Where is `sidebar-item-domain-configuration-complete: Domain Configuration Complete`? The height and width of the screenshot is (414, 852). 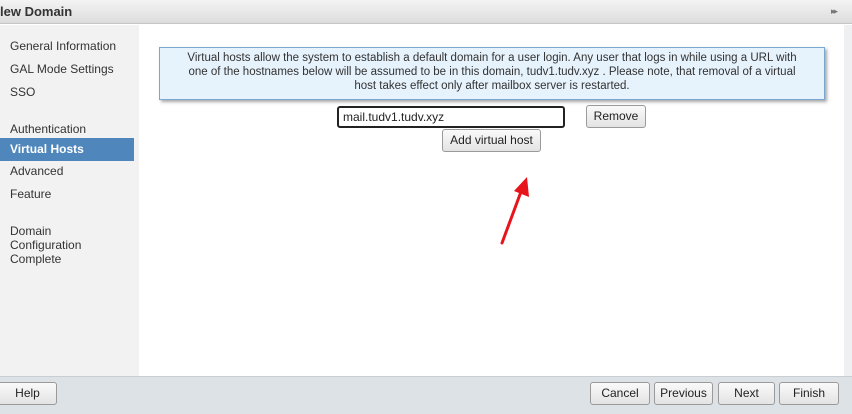
sidebar-item-domain-configuration-complete: Domain Configuration Complete is located at coordinates (67, 238).